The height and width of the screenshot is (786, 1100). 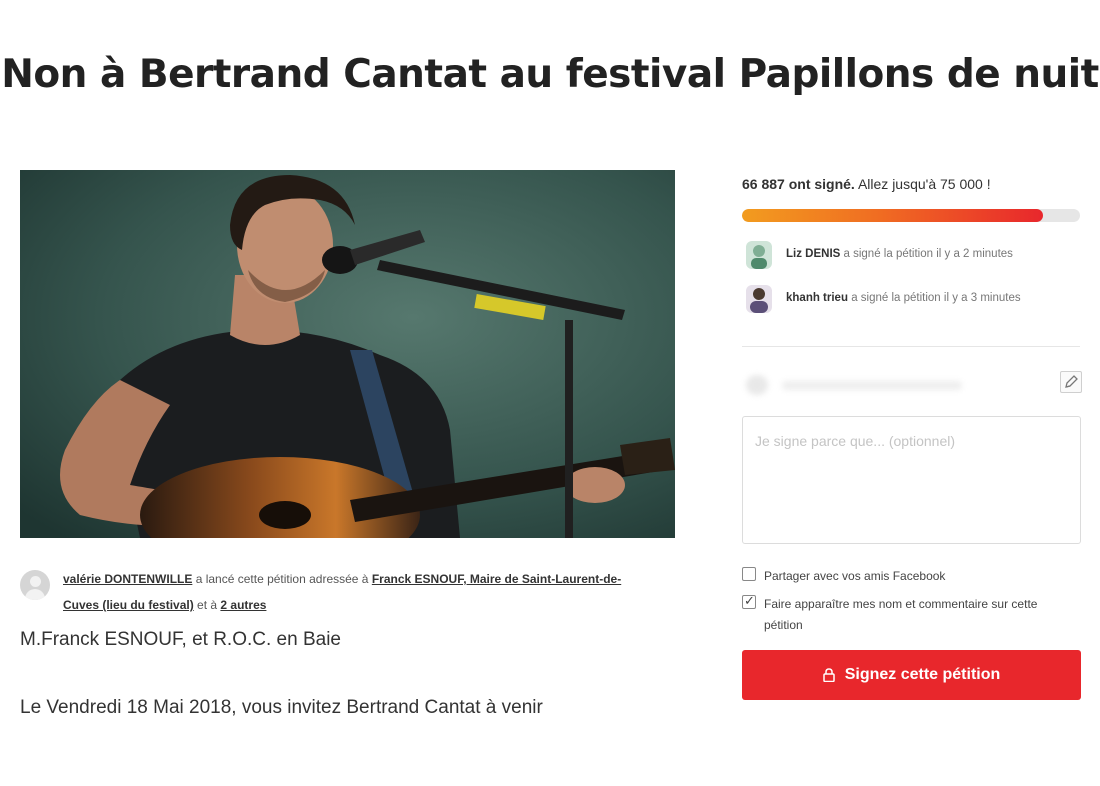 I want to click on signature-progress-bar, so click(x=911, y=215).